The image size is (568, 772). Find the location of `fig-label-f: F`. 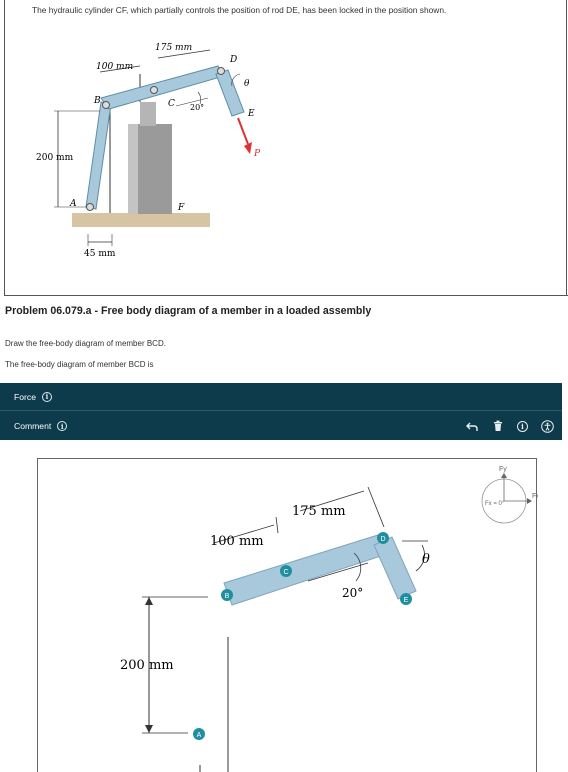

fig-label-f: F is located at coordinates (181, 208).